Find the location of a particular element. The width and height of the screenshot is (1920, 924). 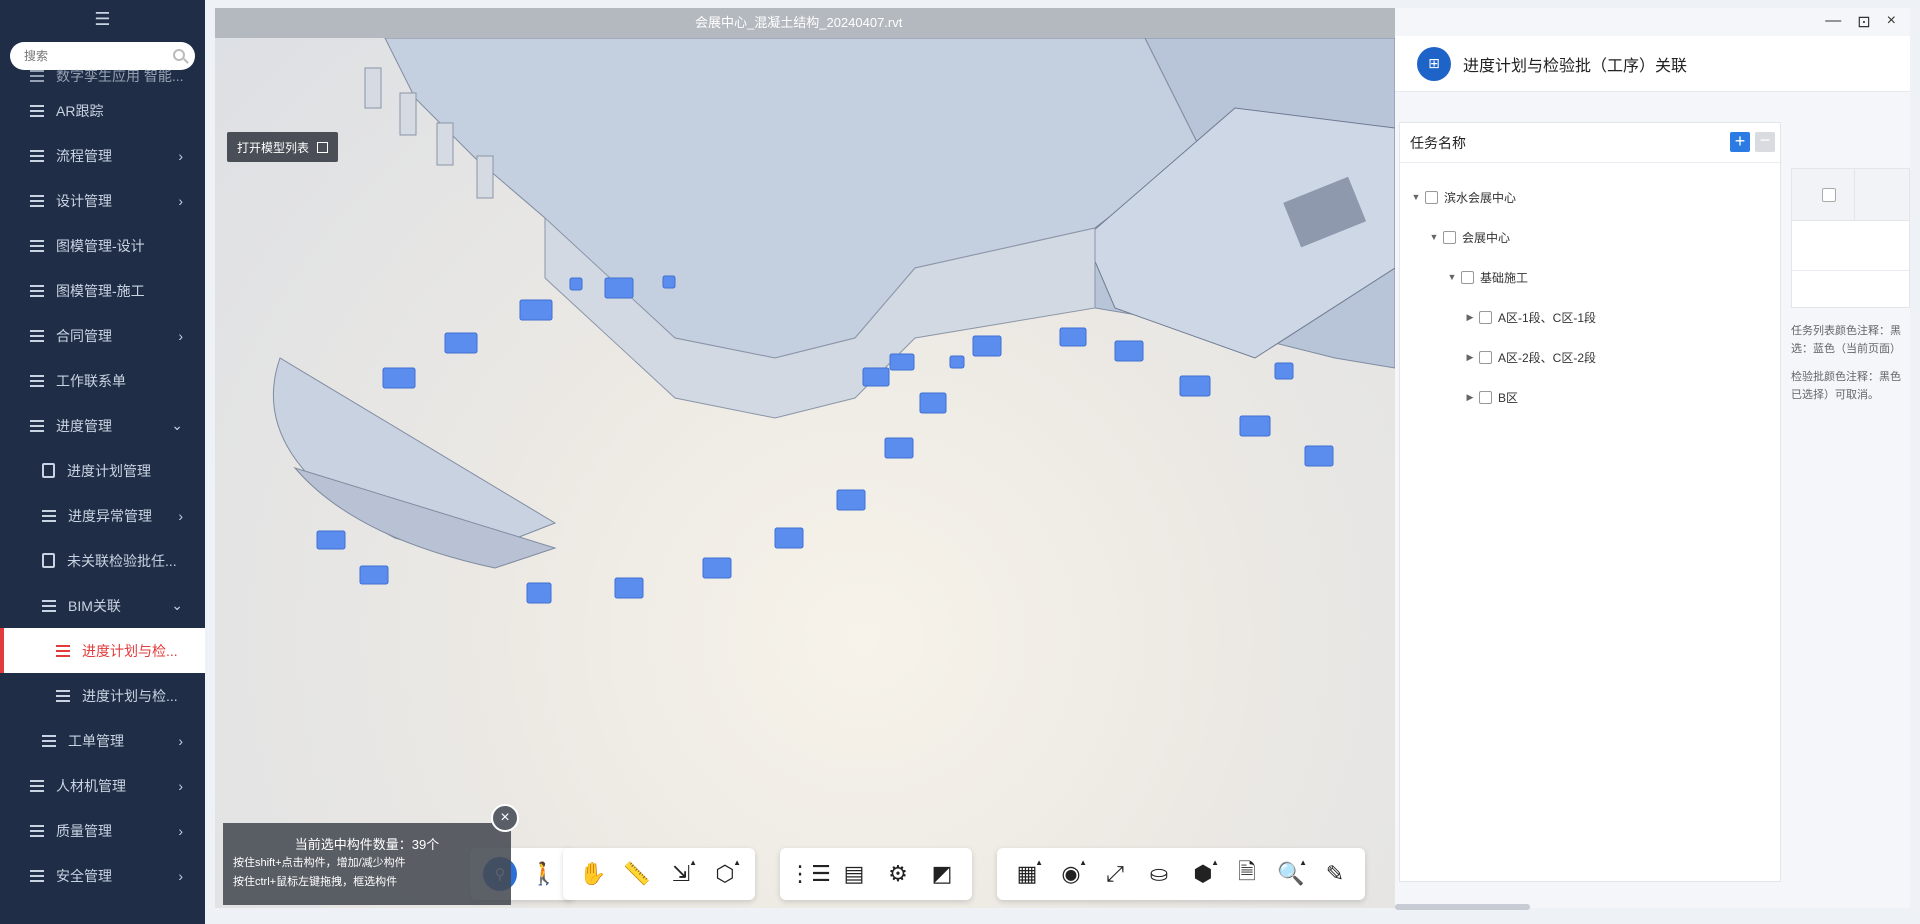

person-view-button: 🚶 is located at coordinates (544, 874).